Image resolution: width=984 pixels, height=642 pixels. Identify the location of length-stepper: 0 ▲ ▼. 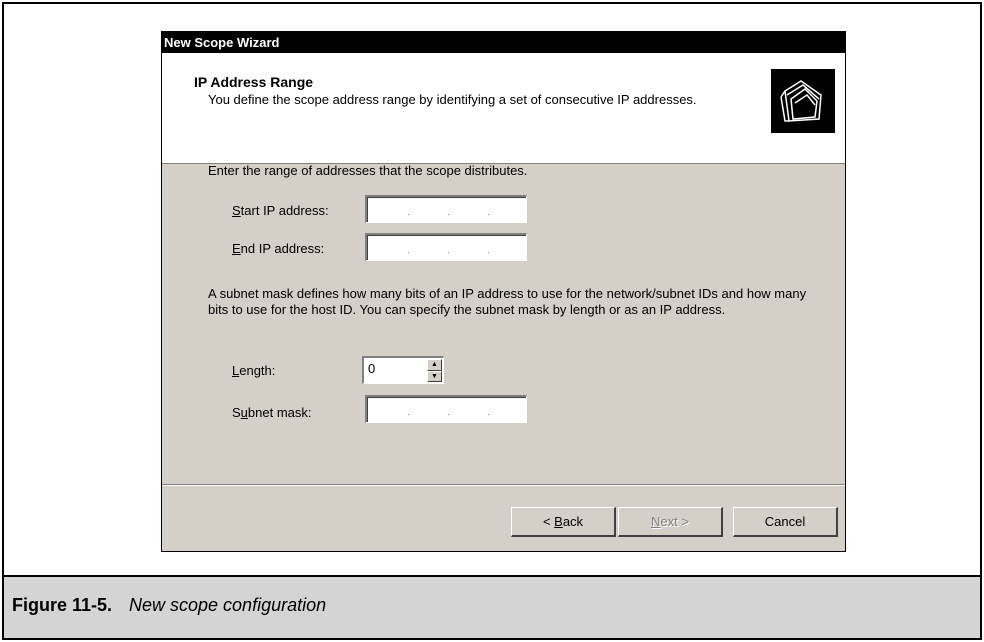
(403, 370).